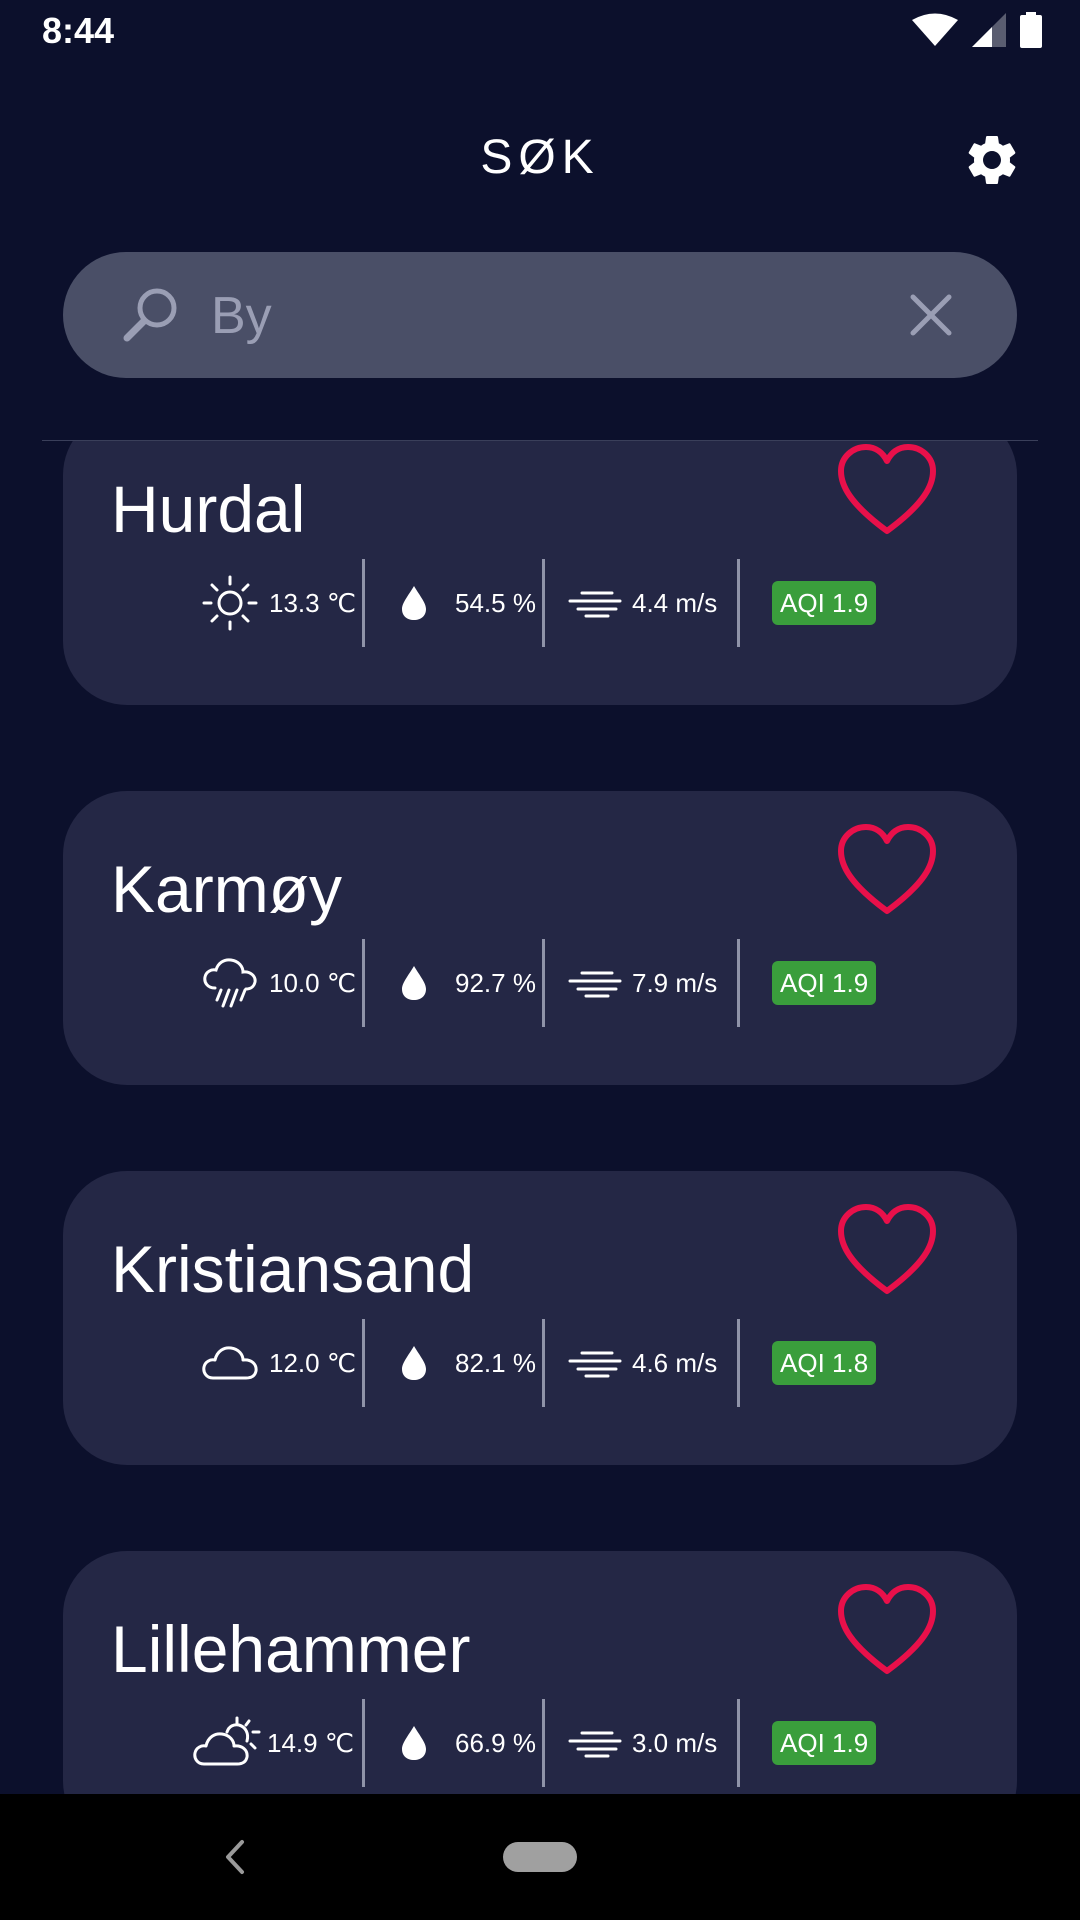  I want to click on humidity-stat: 66.9 %, so click(467, 1743).